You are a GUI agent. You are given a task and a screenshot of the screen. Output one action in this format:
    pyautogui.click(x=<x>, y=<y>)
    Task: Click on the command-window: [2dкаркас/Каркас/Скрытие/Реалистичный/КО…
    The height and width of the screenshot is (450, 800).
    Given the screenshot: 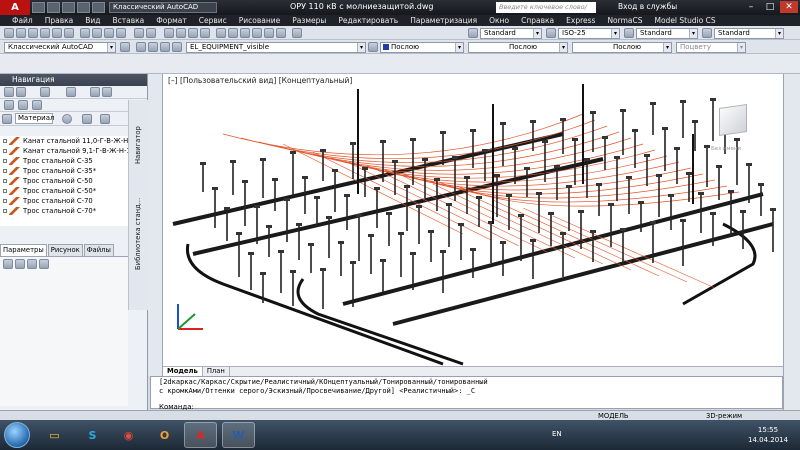 What is the action you would take?
    pyautogui.click(x=466, y=393)
    